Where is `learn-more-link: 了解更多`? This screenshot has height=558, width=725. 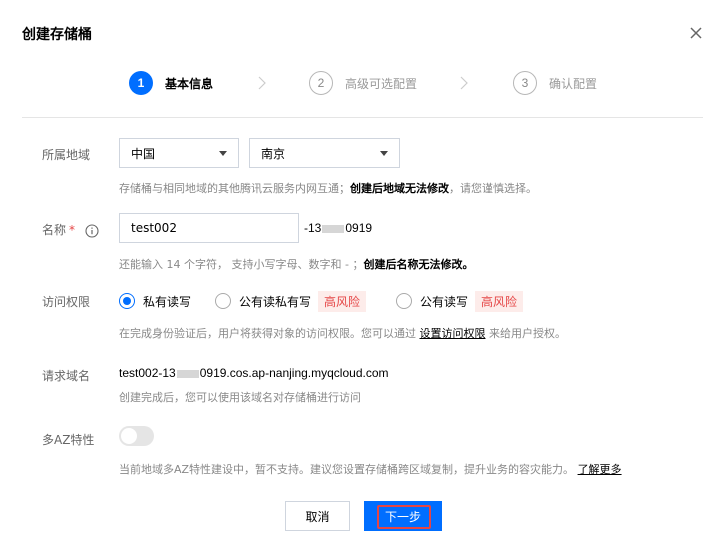 learn-more-link: 了解更多 is located at coordinates (600, 469).